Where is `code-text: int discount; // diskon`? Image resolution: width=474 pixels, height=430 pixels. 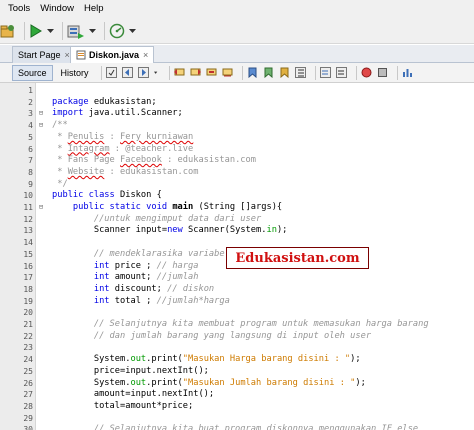
code-text: int discount; // diskon is located at coordinates (154, 288).